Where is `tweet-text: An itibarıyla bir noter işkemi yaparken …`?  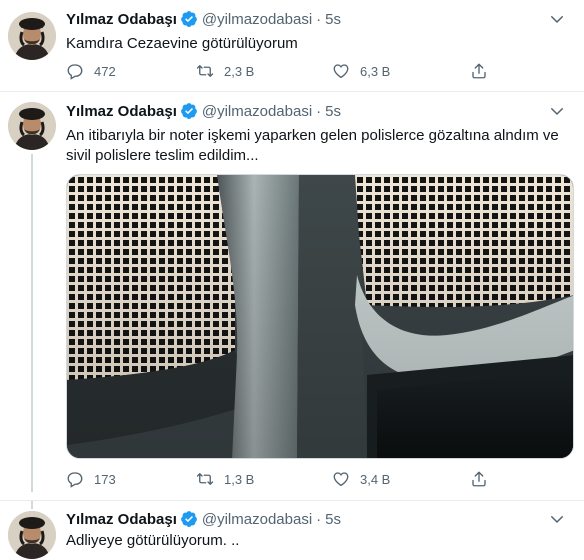 tweet-text: An itibarıyla bir noter işkemi yaparken … is located at coordinates (312, 145).